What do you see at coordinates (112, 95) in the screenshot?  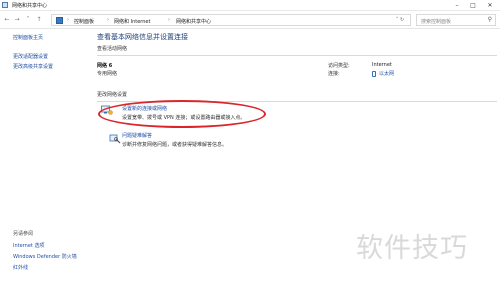 I see `change-settings-heading: 更改网络设置` at bounding box center [112, 95].